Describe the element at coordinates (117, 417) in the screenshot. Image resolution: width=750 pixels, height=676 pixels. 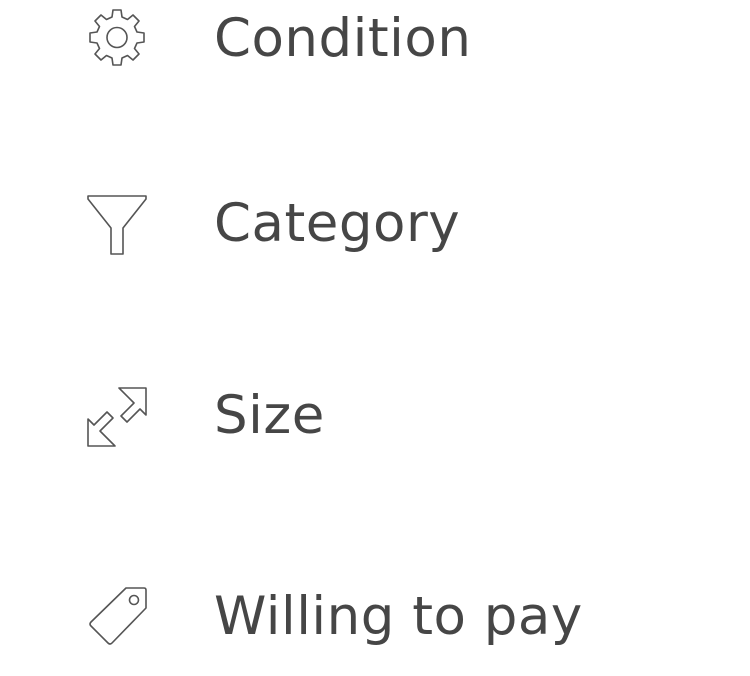
I see `expand-arrows-icon` at that location.